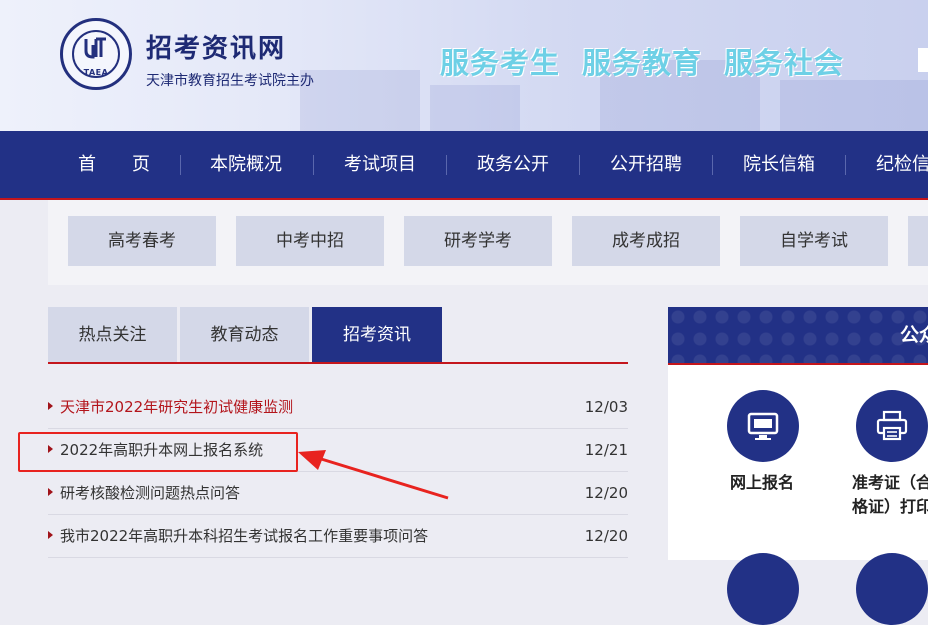  I want to click on header-search-edge, so click(923, 60).